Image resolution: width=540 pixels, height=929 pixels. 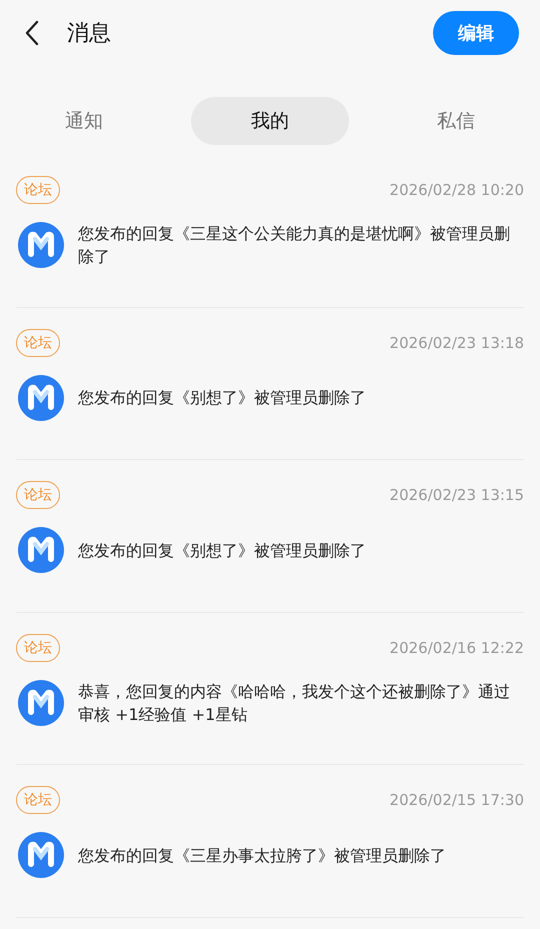 What do you see at coordinates (457, 495) in the screenshot?
I see `timestamp: 2026/02/23 13:15` at bounding box center [457, 495].